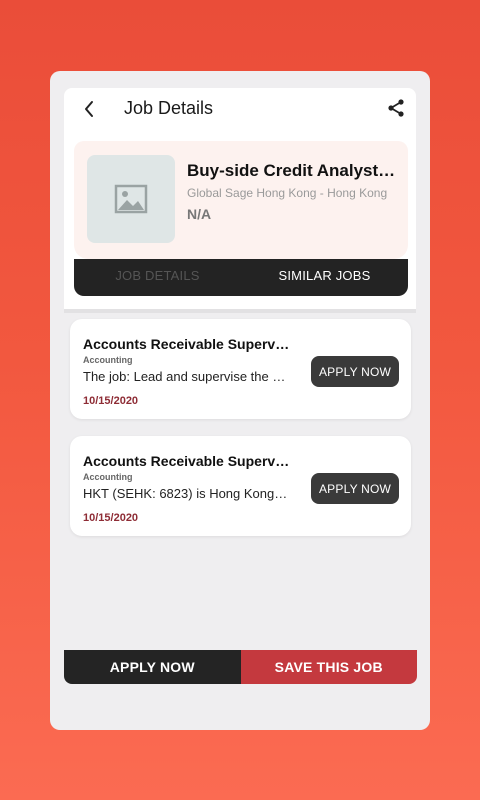  I want to click on similar-job-description: The job: Lead and supervise the team, so click(185, 376).